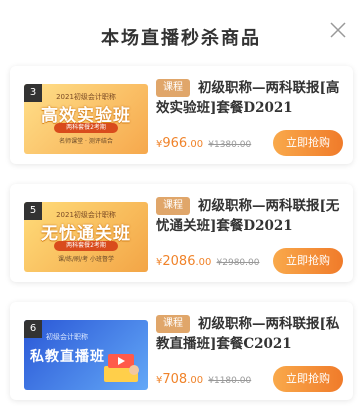 The width and height of the screenshot is (362, 414). What do you see at coordinates (86, 355) in the screenshot?
I see `product-thumbnail: 6 初级会计职称 私教直播班` at bounding box center [86, 355].